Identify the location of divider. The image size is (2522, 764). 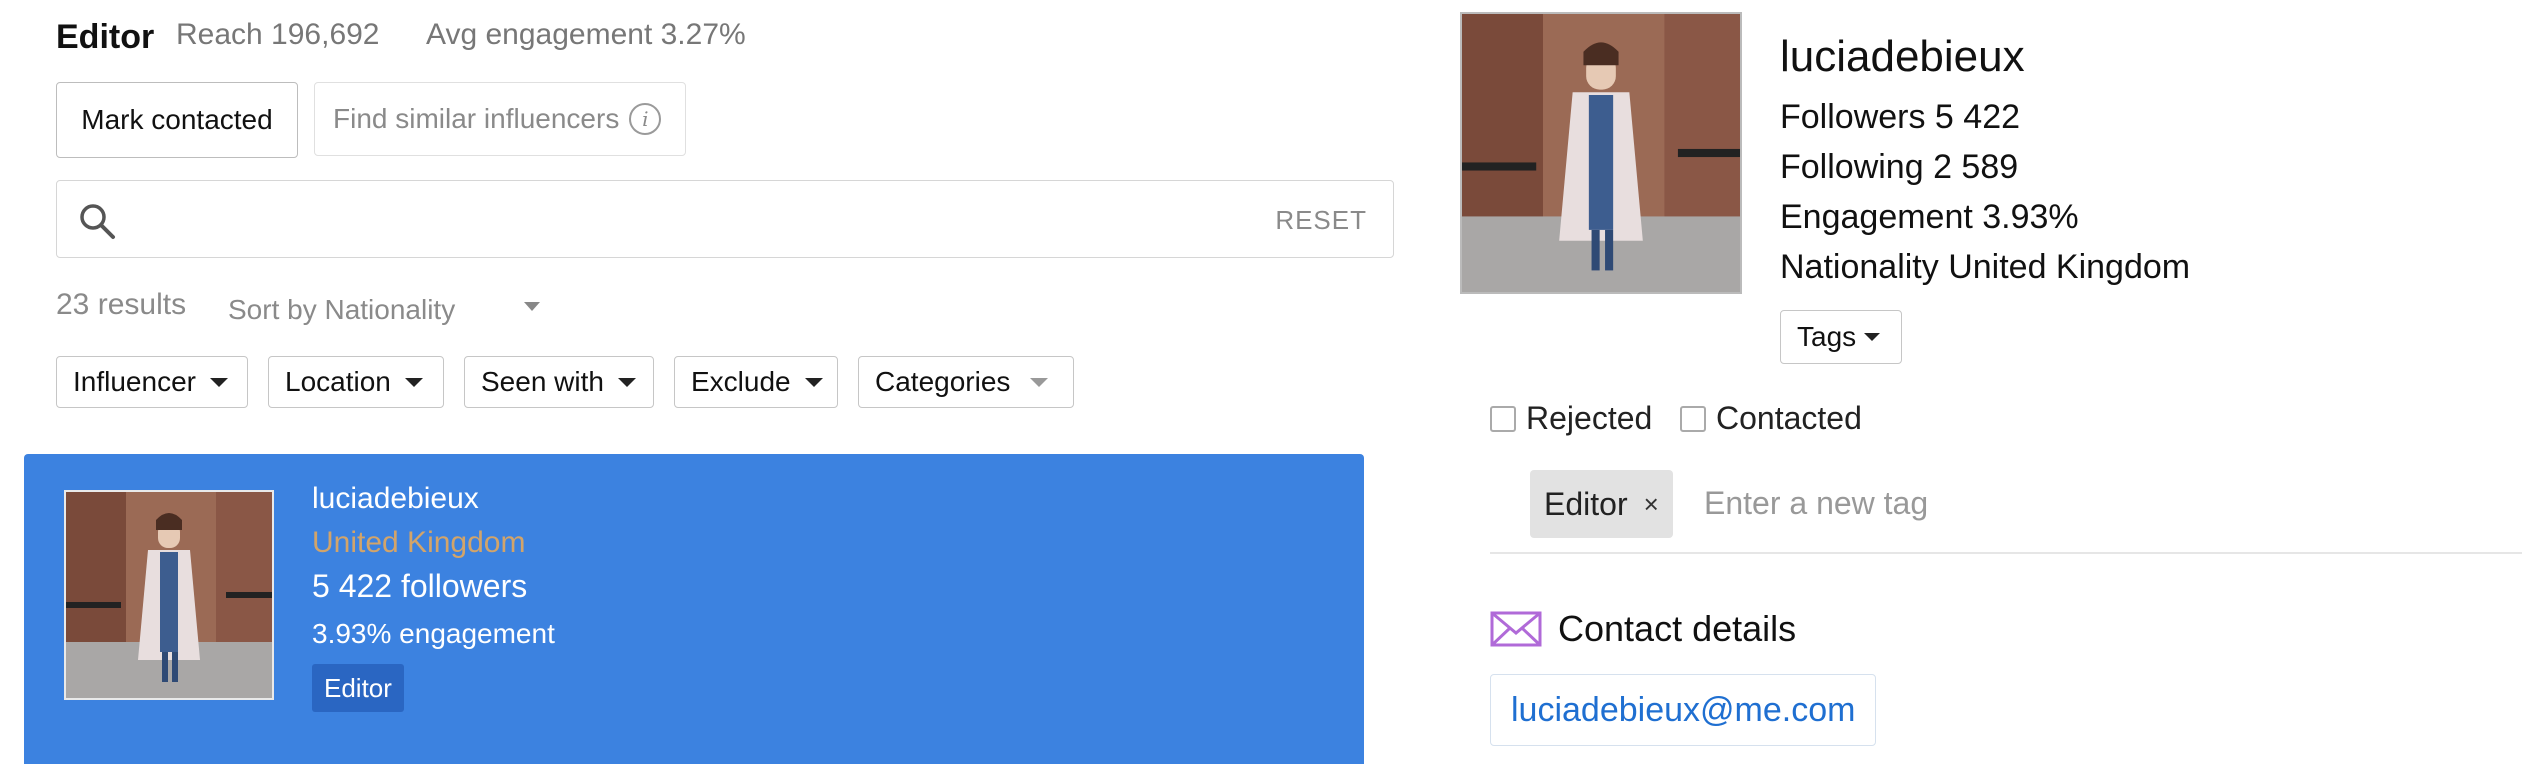
(2006, 553).